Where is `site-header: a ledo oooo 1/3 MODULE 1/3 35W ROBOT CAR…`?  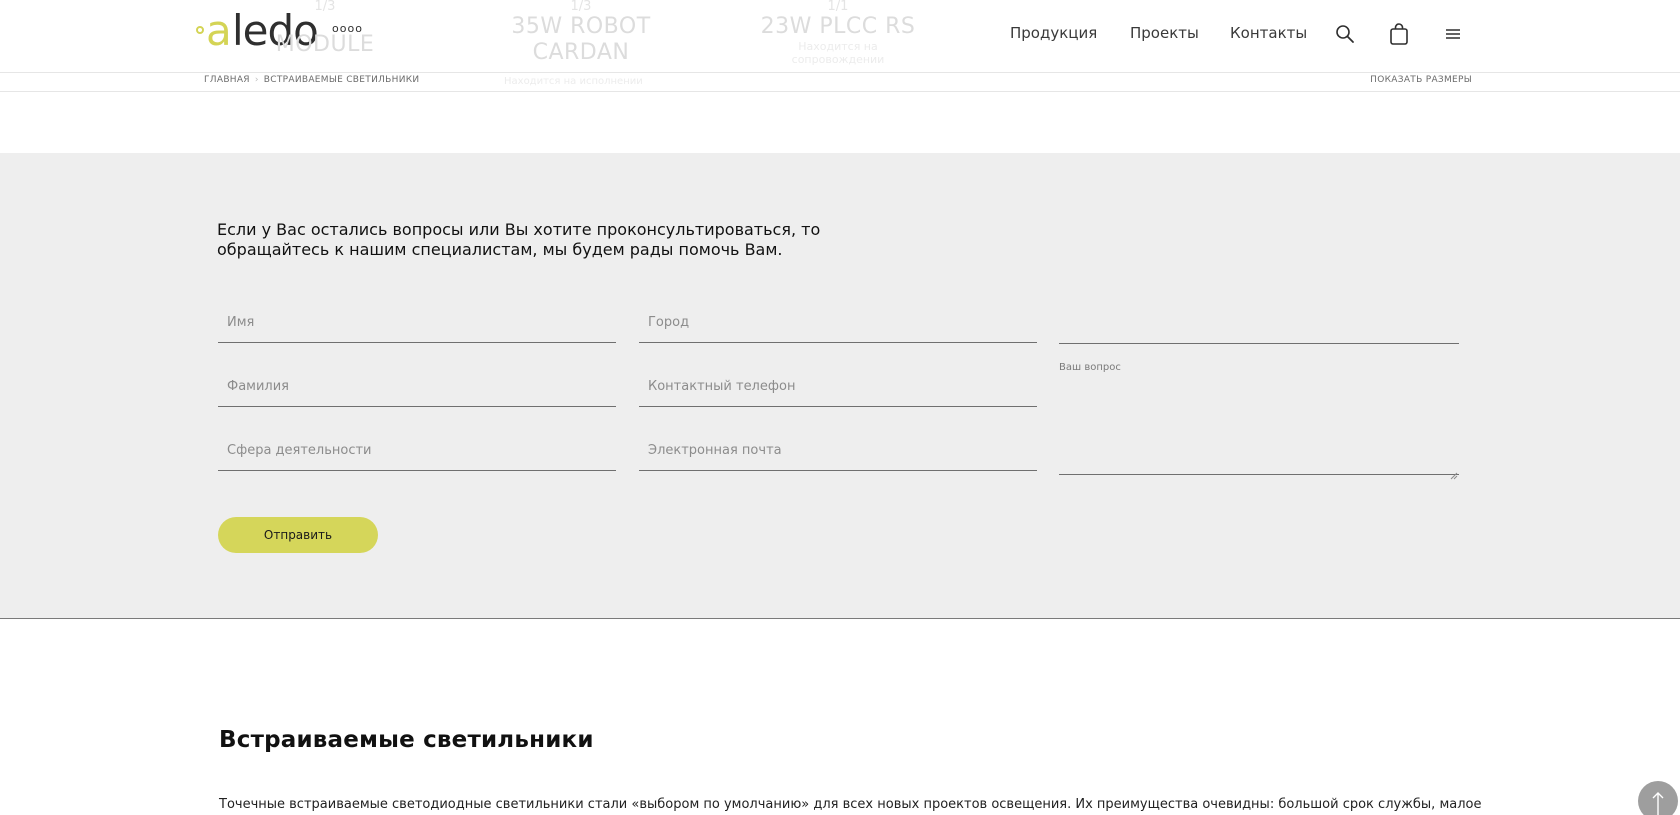 site-header: a ledo oooo 1/3 MODULE 1/3 35W ROBOT CAR… is located at coordinates (840, 36).